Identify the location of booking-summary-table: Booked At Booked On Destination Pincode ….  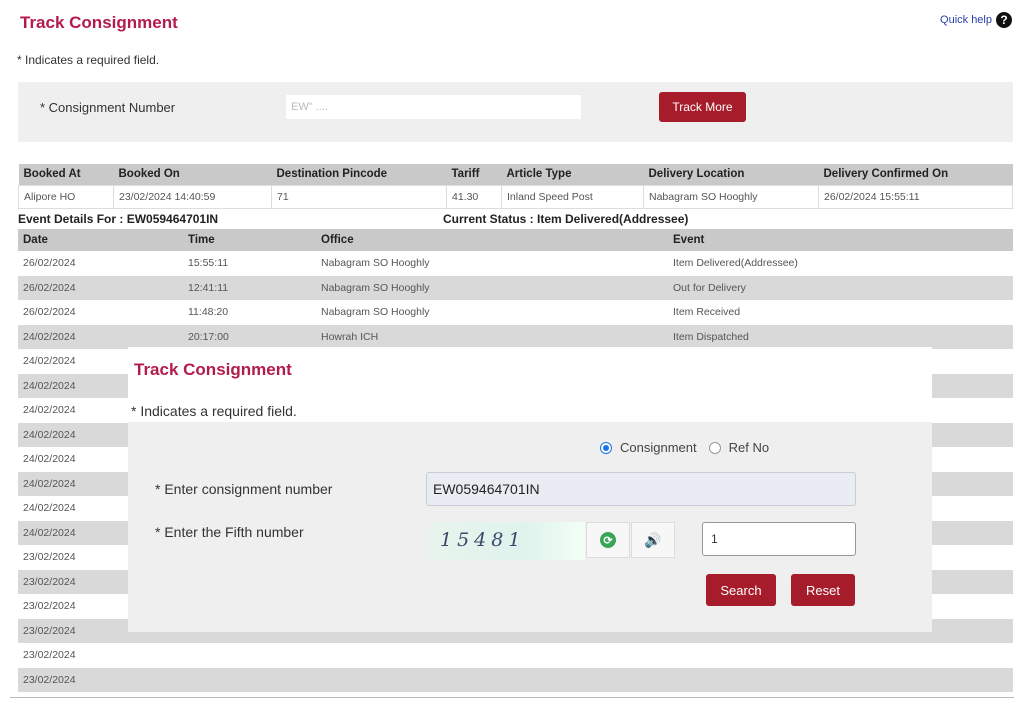
(515, 186).